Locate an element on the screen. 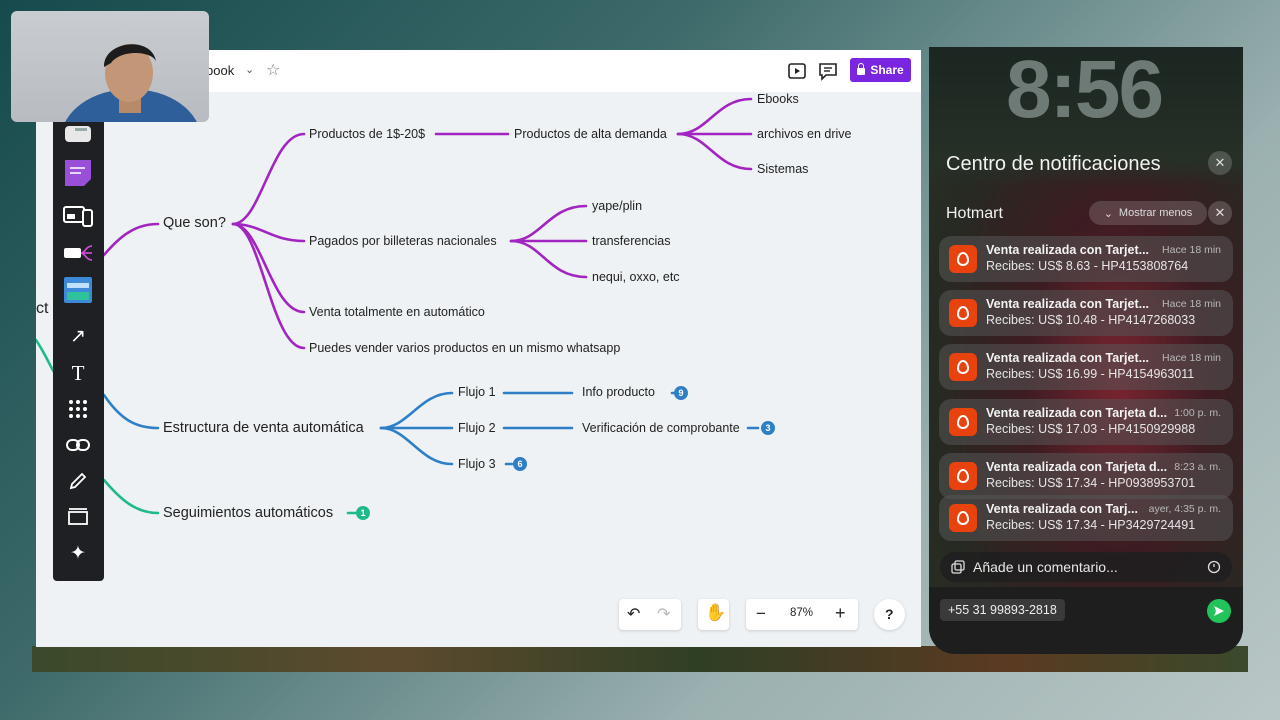 This screenshot has width=1280, height=720. notification-time: 1:00 p. m. is located at coordinates (1197, 413).